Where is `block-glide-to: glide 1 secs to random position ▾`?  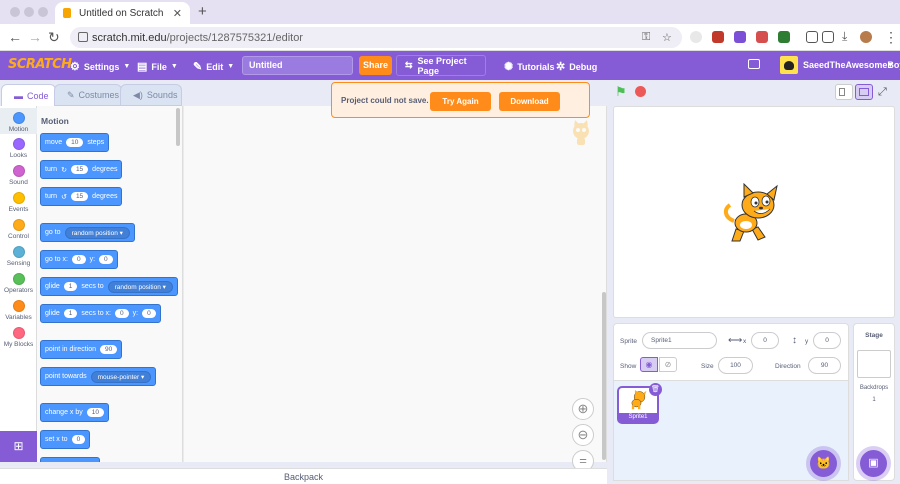 block-glide-to: glide 1 secs to random position ▾ is located at coordinates (109, 286).